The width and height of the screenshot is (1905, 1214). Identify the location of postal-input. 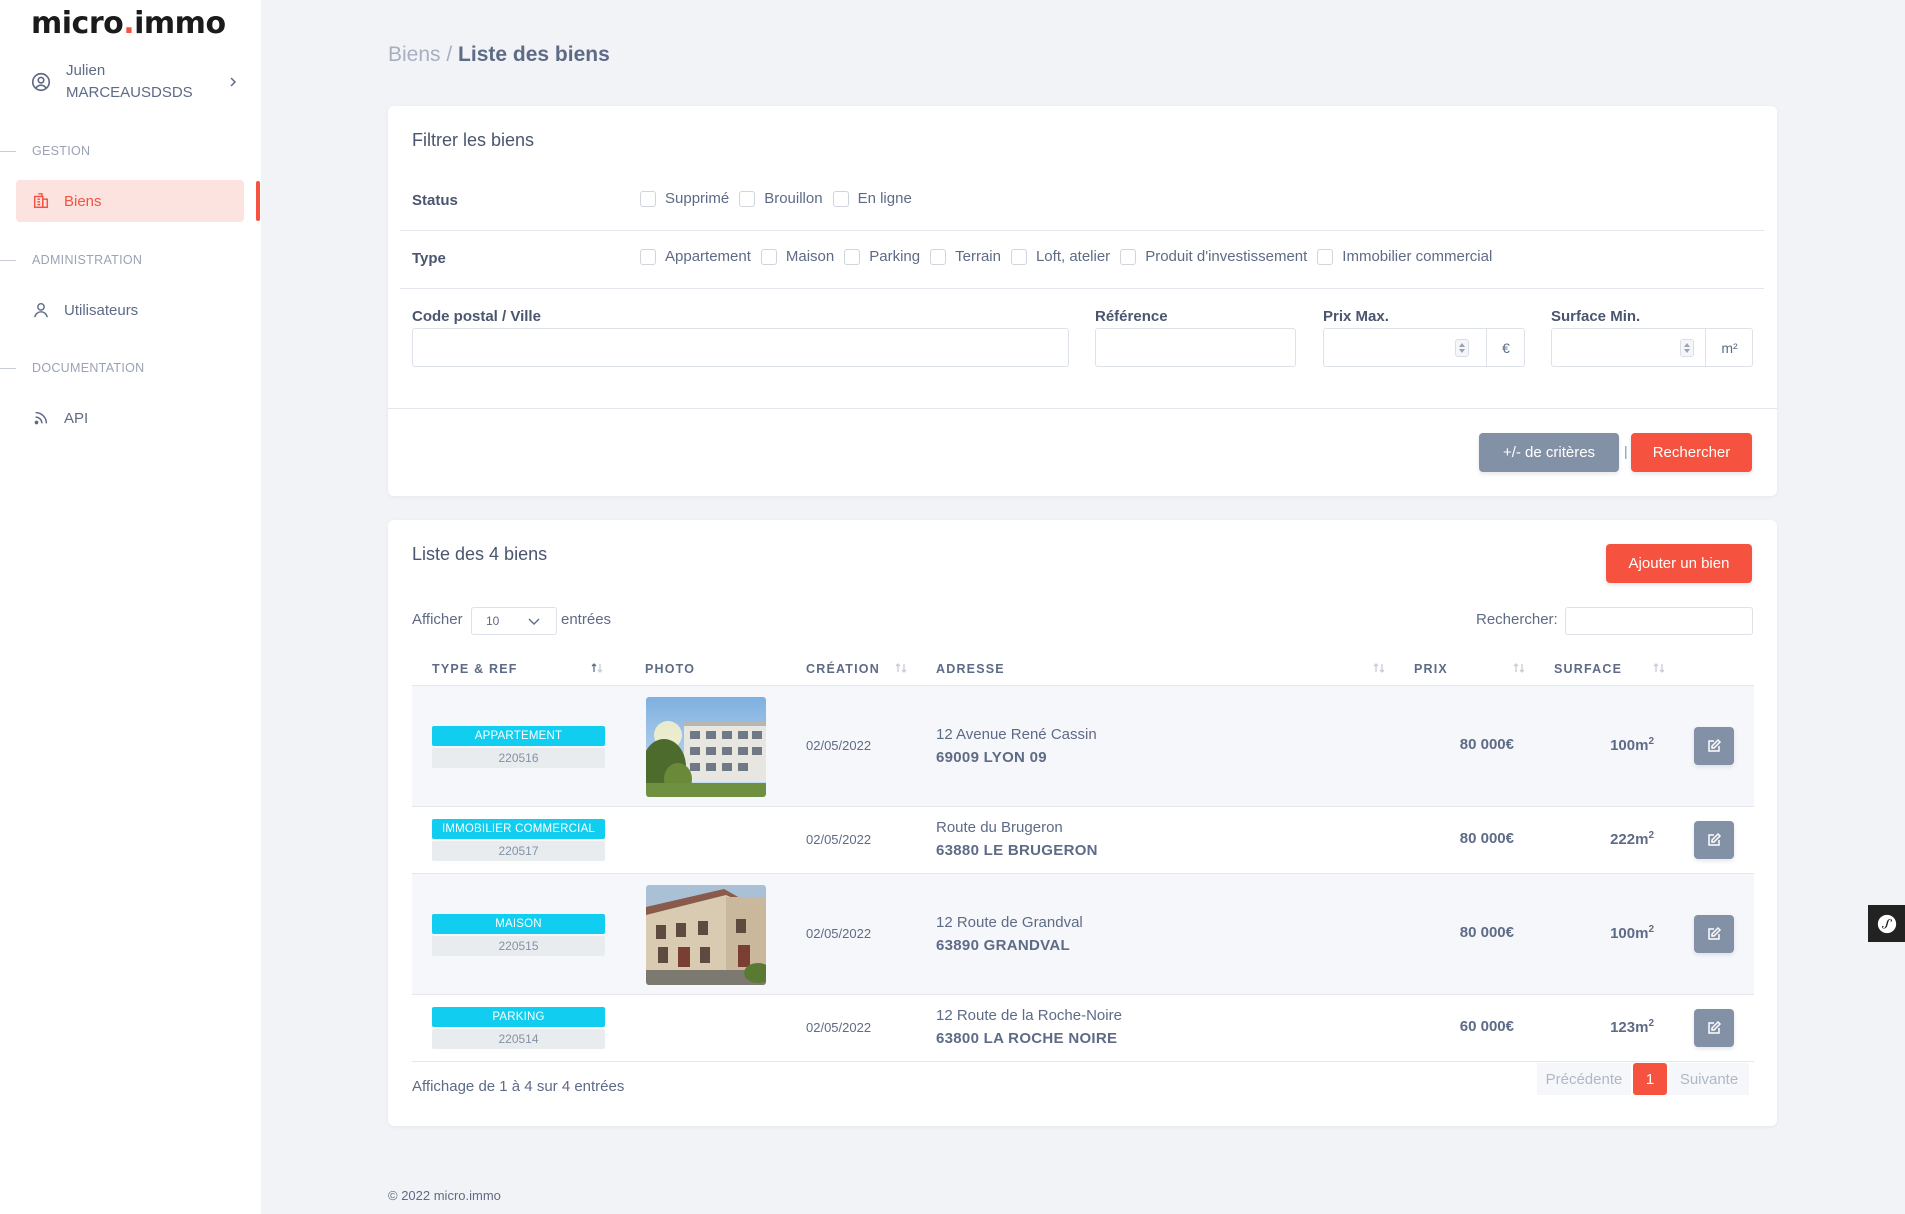
(740, 347).